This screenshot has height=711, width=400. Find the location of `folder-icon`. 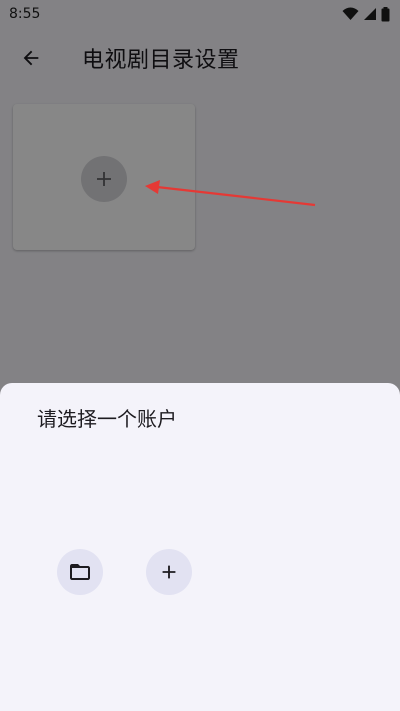

folder-icon is located at coordinates (80, 572).